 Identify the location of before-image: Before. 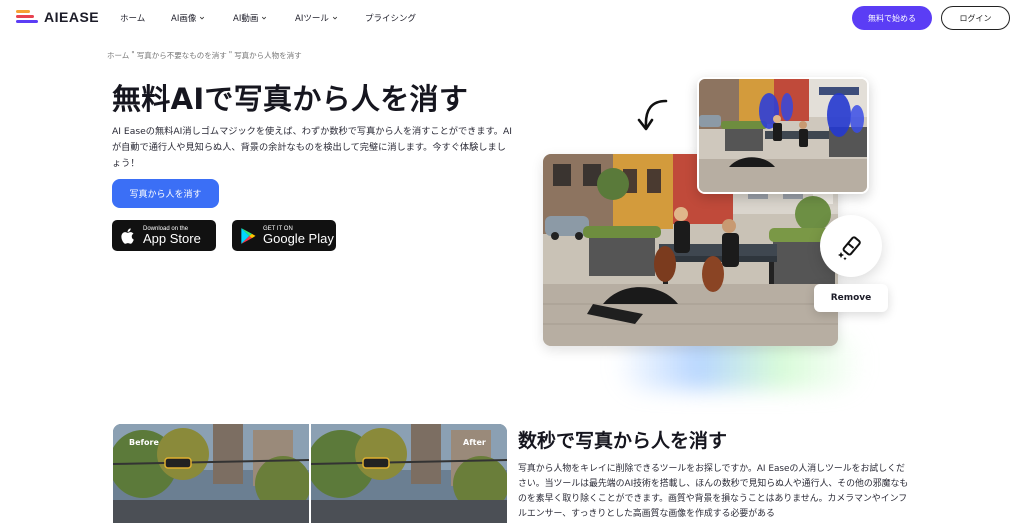
(212, 473).